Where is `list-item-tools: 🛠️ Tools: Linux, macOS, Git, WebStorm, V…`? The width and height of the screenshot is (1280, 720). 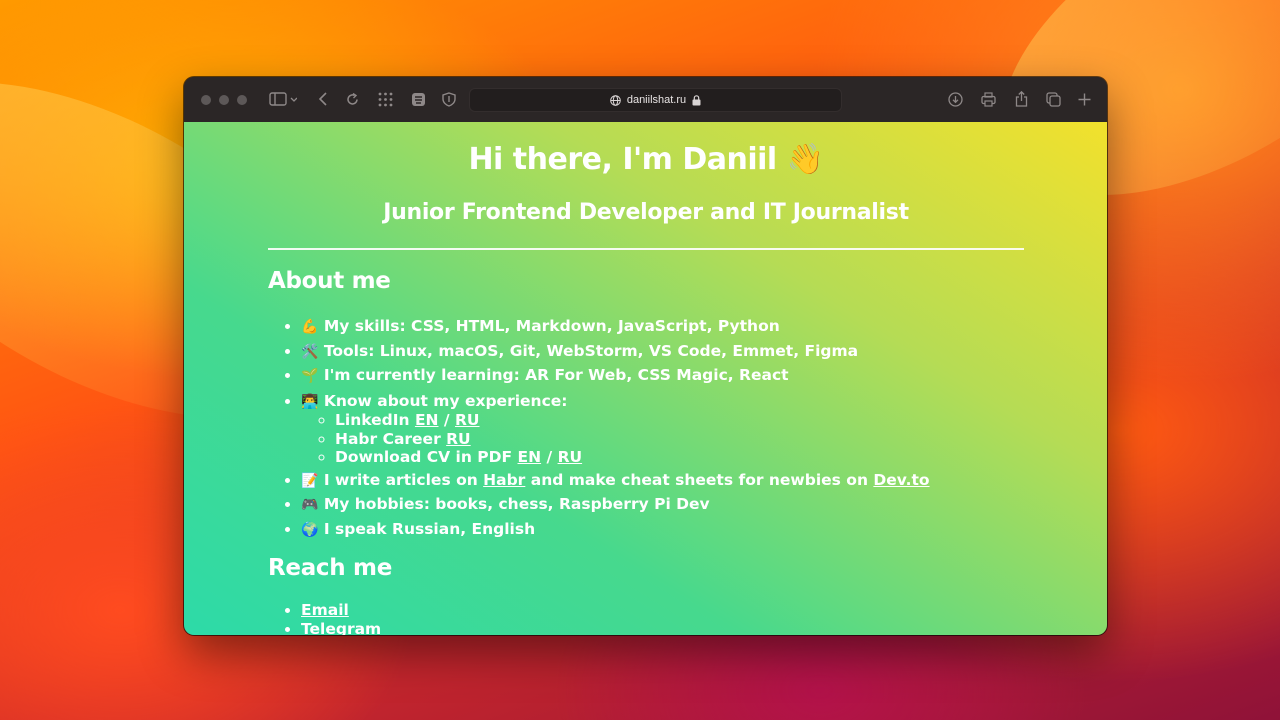 list-item-tools: 🛠️ Tools: Linux, macOS, Git, WebStorm, V… is located at coordinates (615, 352).